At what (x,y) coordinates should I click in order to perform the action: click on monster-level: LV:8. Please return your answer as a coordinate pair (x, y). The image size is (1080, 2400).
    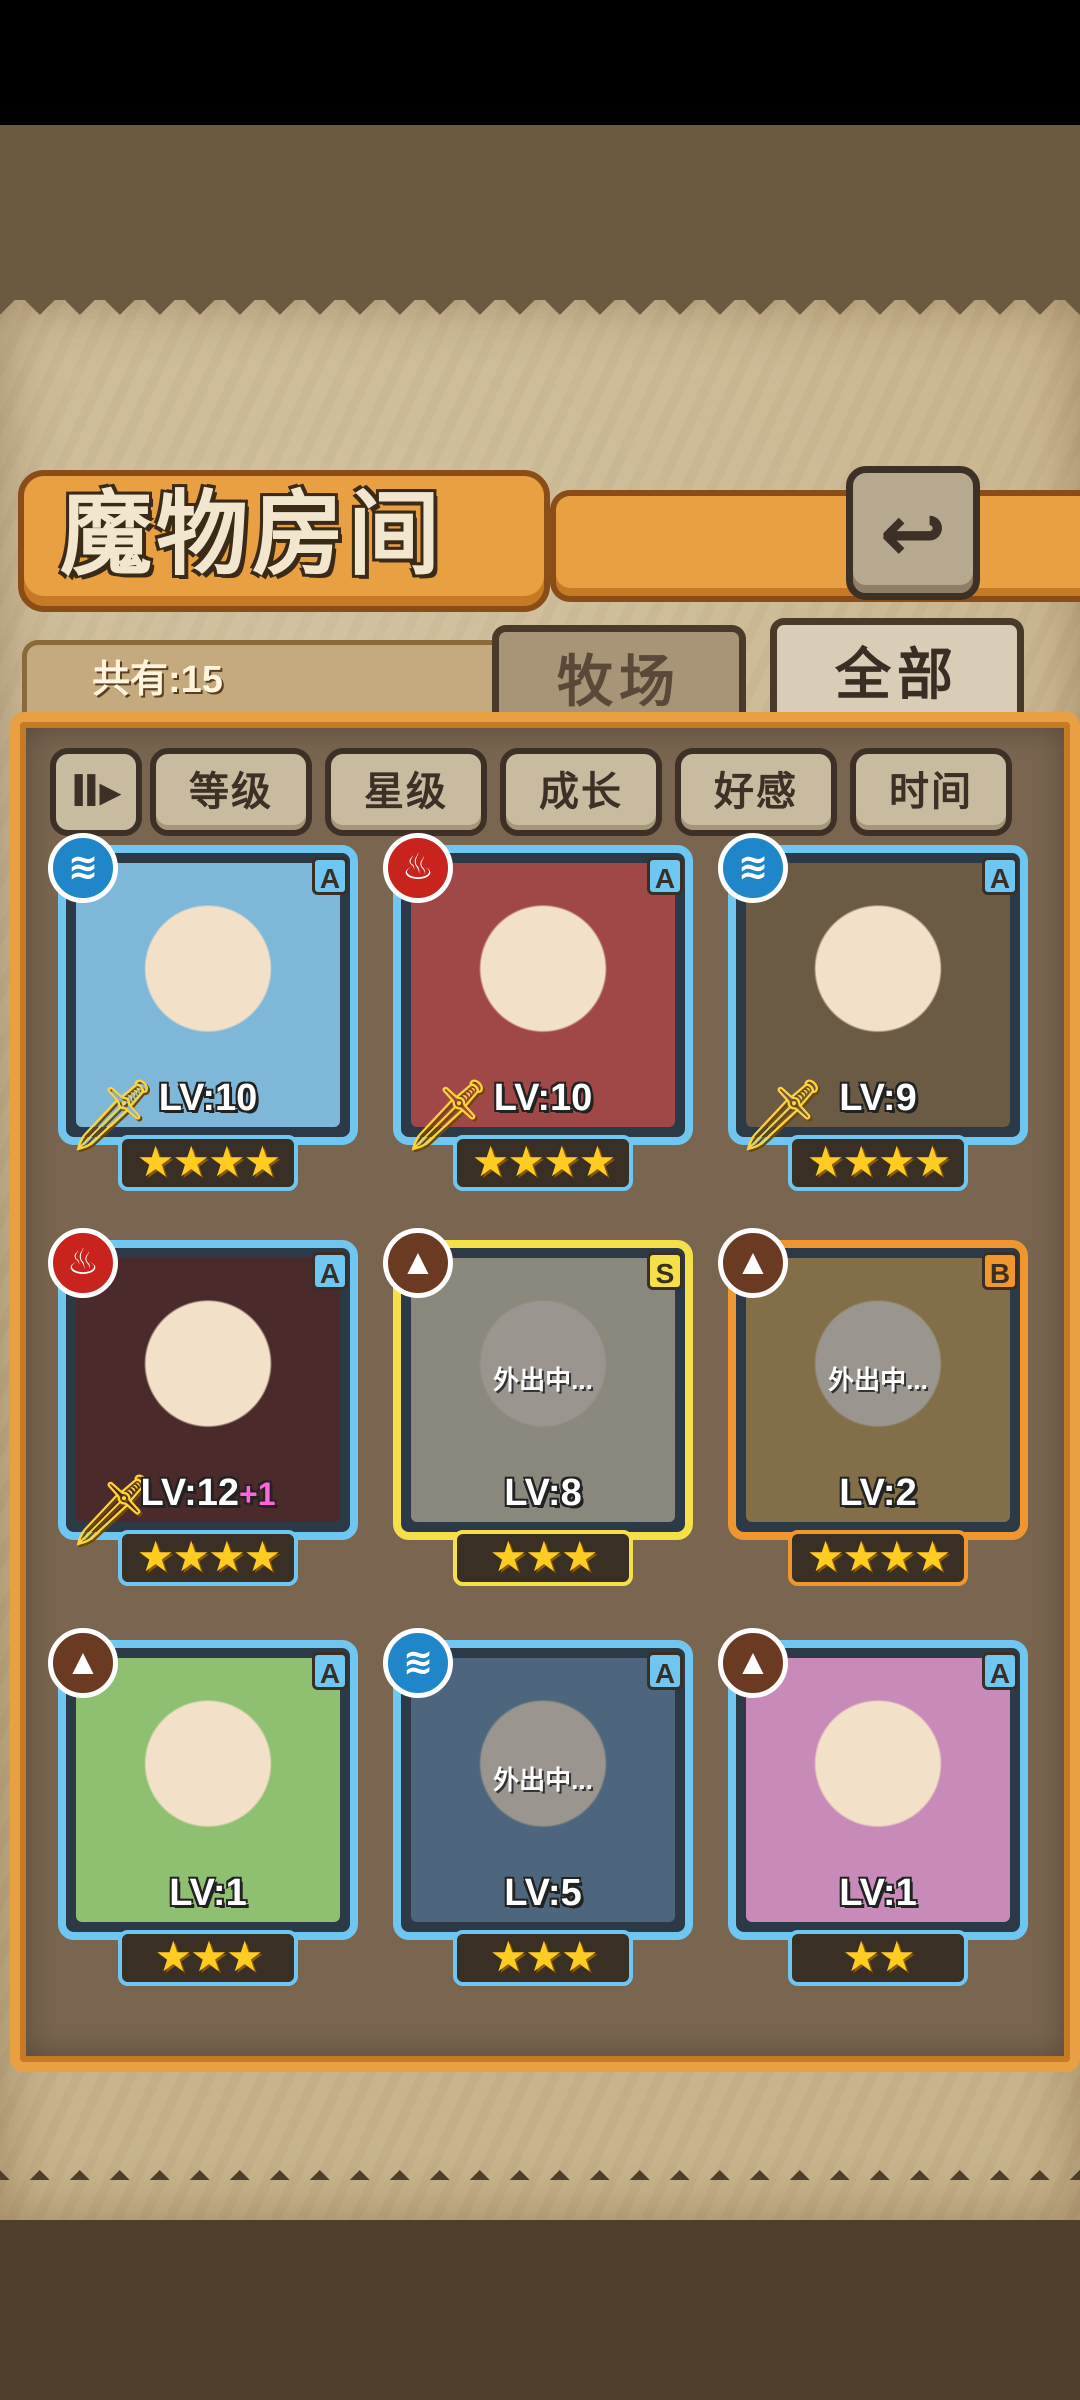
    Looking at the image, I should click on (543, 1493).